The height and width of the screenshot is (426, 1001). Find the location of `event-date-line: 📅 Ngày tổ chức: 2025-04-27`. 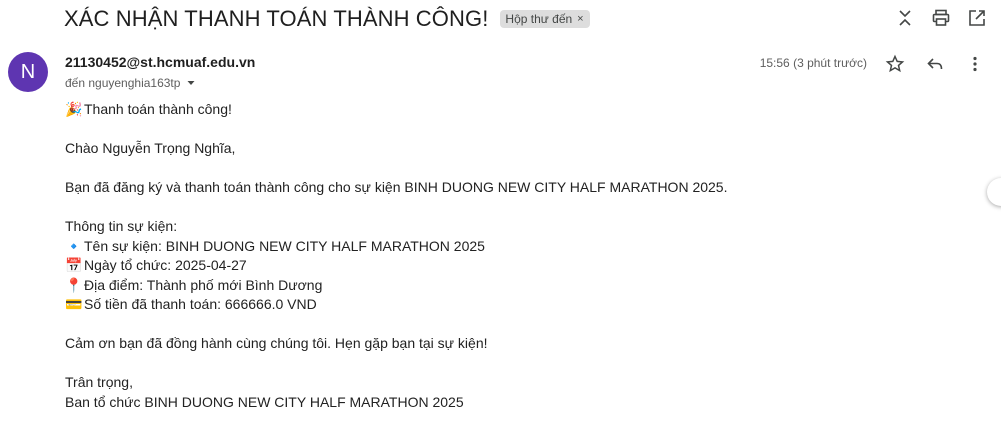

event-date-line: 📅 Ngày tổ chức: 2025-04-27 is located at coordinates (515, 266).